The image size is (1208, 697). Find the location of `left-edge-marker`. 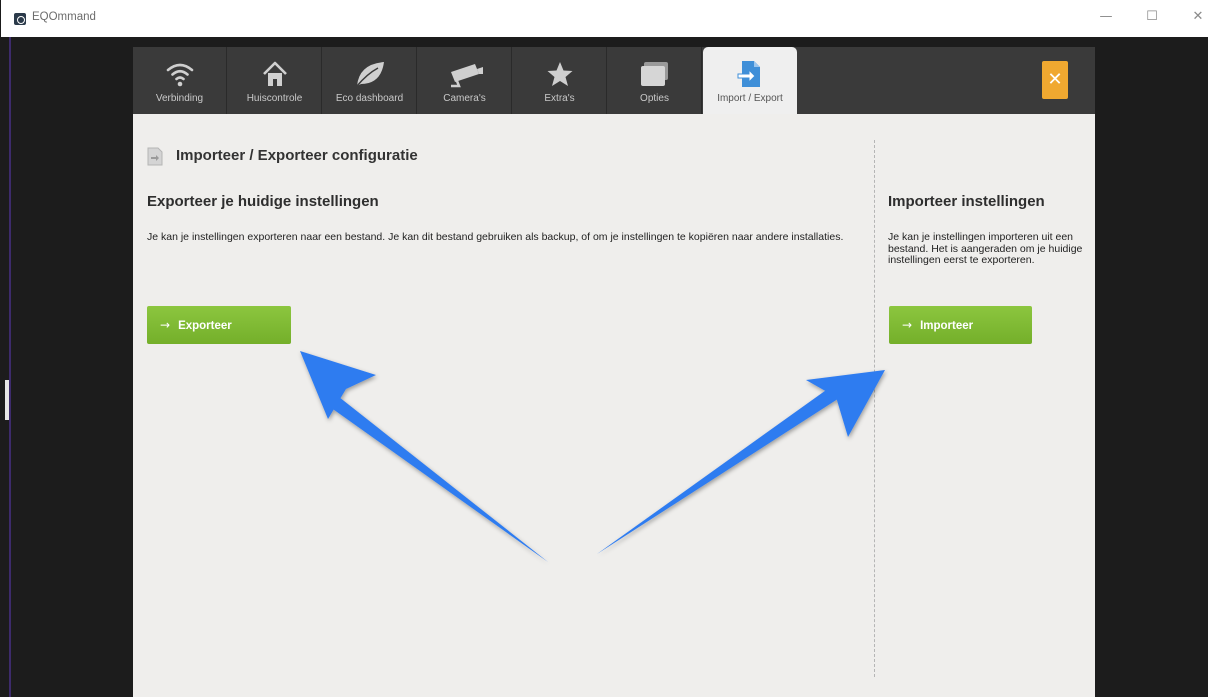

left-edge-marker is located at coordinates (7, 400).